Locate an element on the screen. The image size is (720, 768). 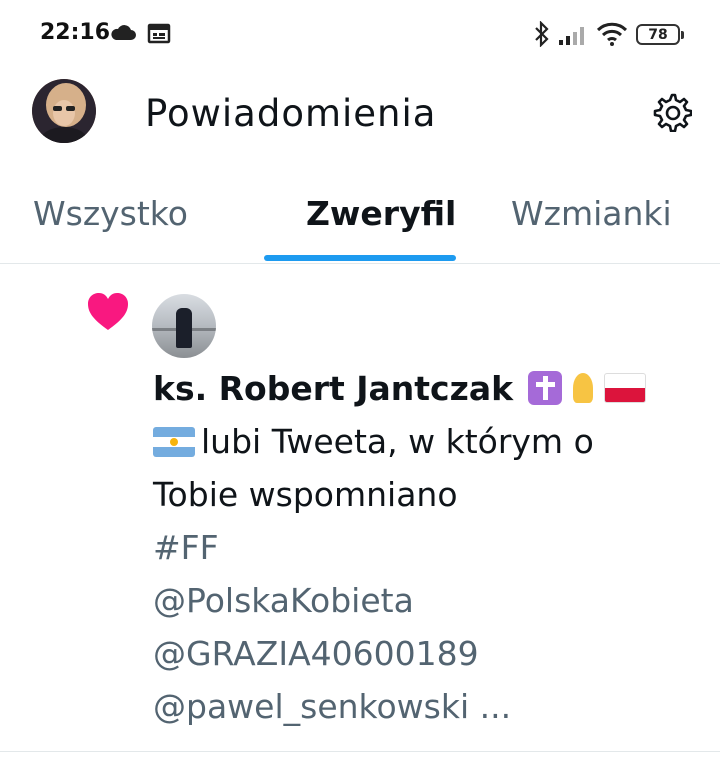
header: Powiadomienia is located at coordinates (360, 115).